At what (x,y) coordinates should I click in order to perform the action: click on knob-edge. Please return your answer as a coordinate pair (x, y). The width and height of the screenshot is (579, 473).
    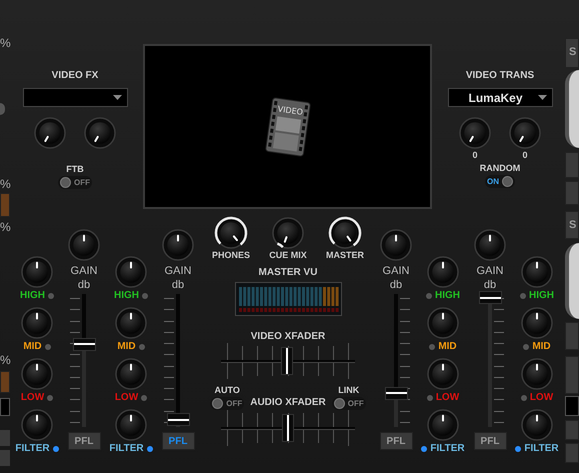
    Looking at the image, I should click on (2, 109).